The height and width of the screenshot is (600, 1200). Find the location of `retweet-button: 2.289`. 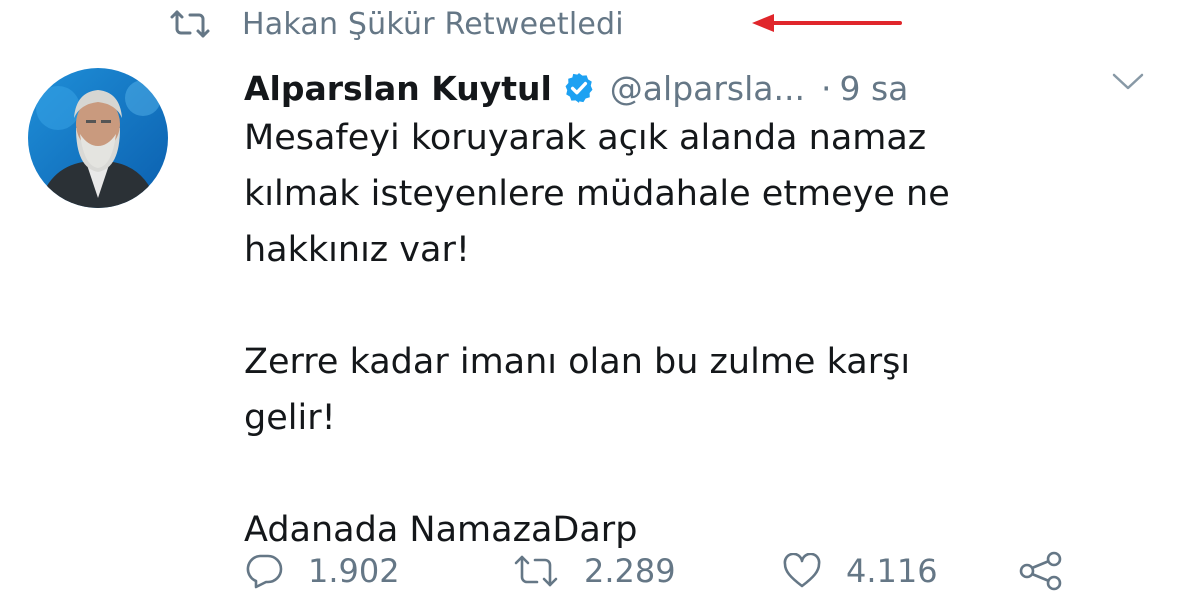

retweet-button: 2.289 is located at coordinates (632, 571).